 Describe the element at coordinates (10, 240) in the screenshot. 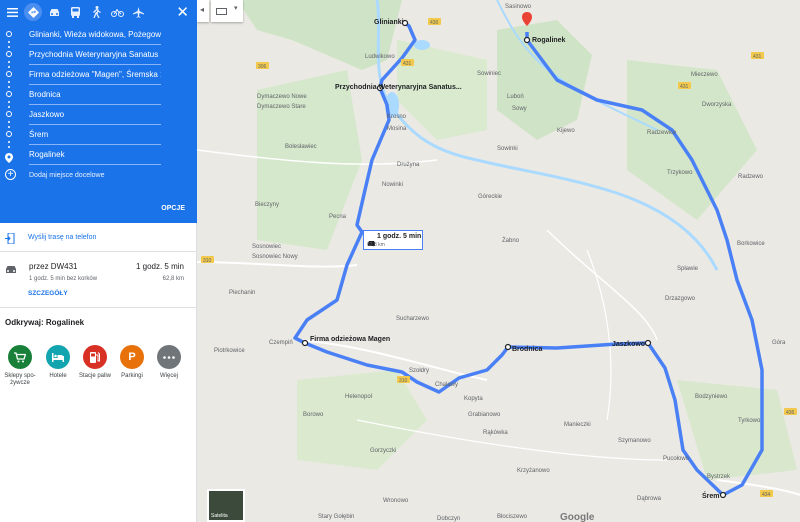

I see `send-to-phone-icon` at that location.